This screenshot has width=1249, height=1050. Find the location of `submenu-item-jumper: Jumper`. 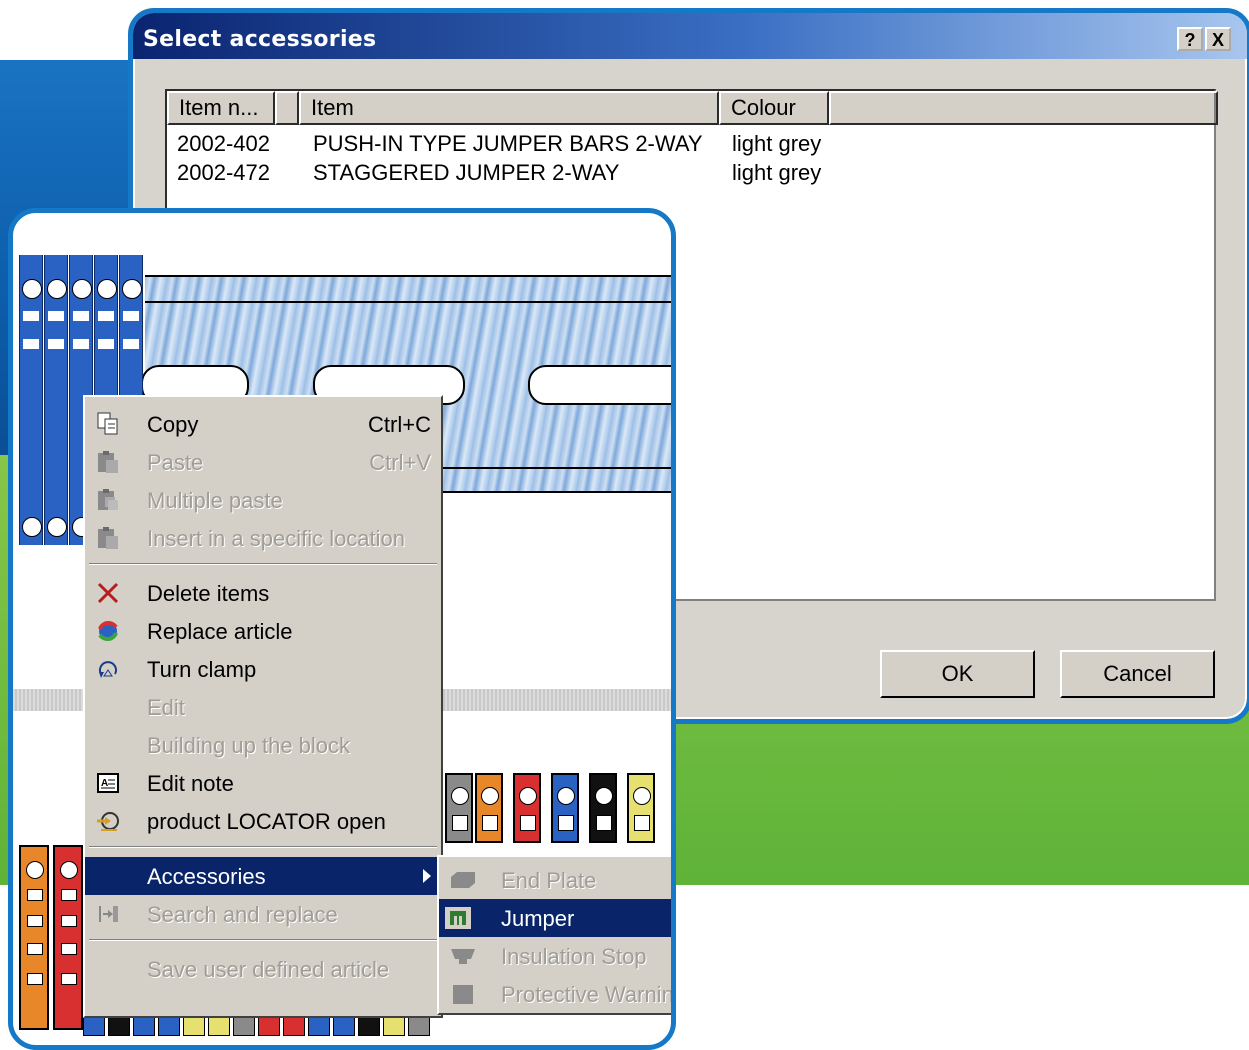

submenu-item-jumper: Jumper is located at coordinates (555, 918).